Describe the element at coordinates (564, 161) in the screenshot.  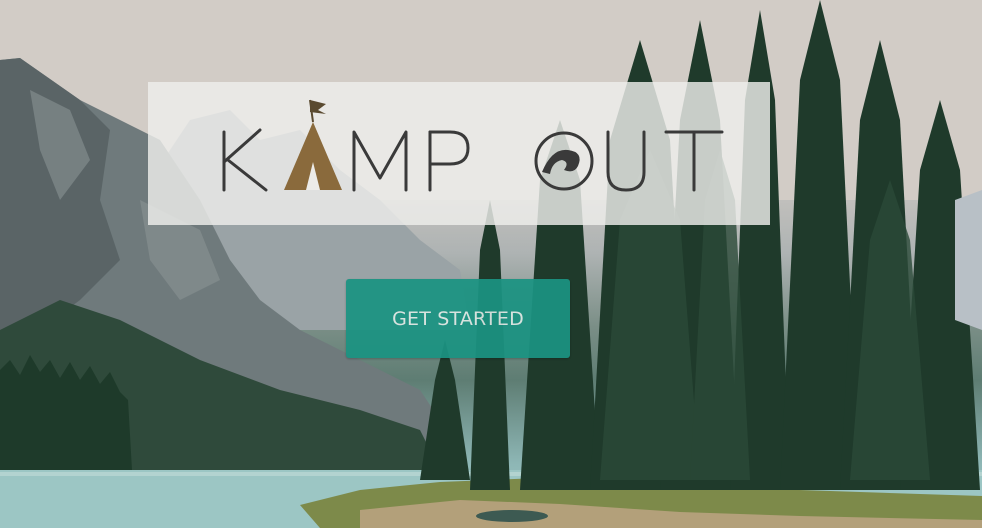
I see `wave-icon` at that location.